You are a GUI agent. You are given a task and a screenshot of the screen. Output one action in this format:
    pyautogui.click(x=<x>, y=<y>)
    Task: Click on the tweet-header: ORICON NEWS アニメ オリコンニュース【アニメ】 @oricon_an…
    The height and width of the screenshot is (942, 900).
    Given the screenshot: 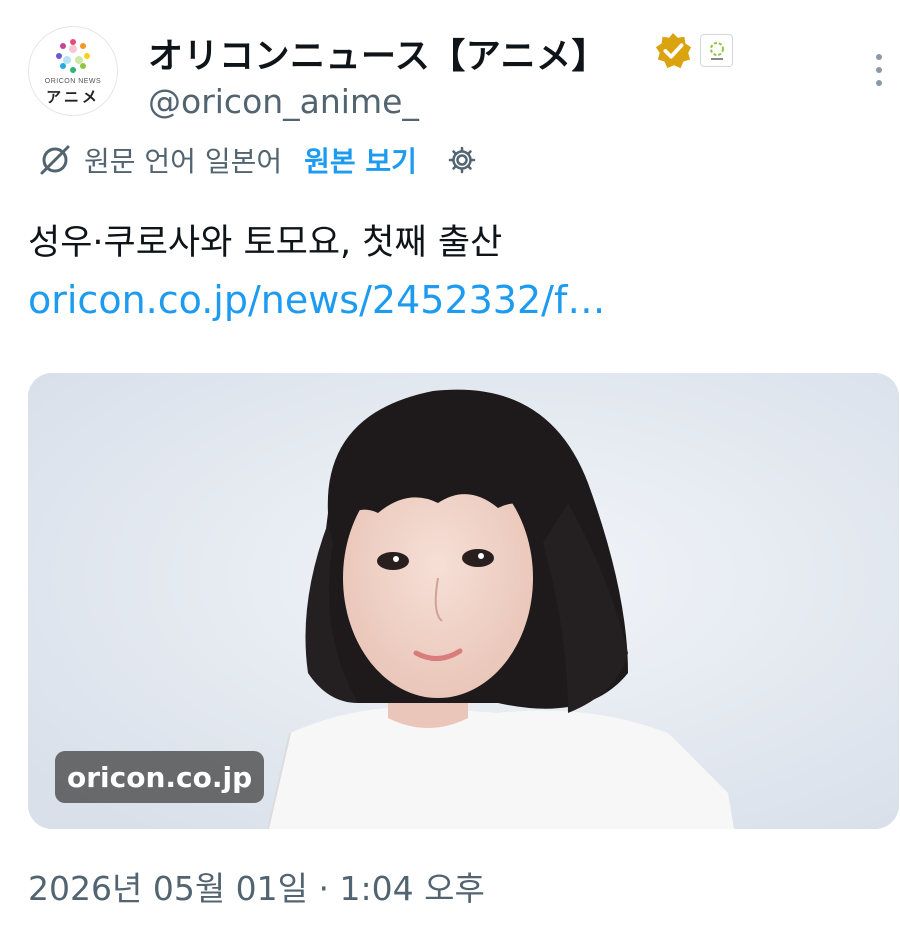 What is the action you would take?
    pyautogui.click(x=450, y=65)
    